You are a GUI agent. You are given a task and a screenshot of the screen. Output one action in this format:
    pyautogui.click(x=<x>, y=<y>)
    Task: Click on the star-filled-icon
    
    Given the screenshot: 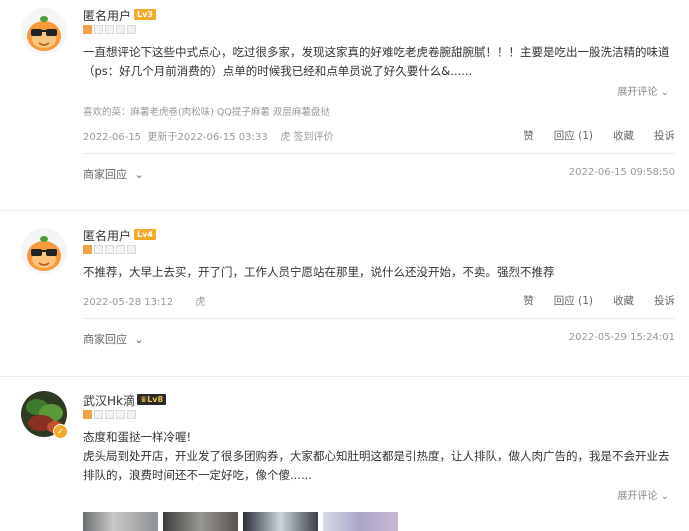 What is the action you would take?
    pyautogui.click(x=87, y=414)
    